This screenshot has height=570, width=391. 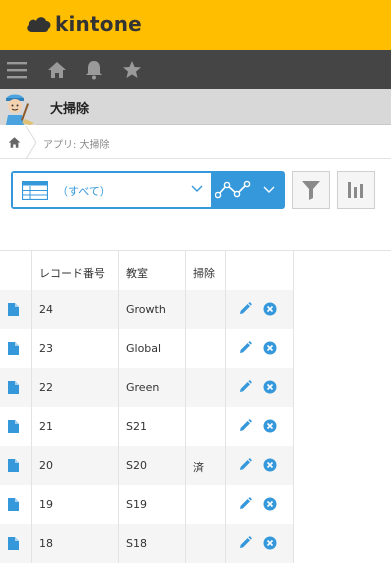 I want to click on room-cell: Growth, so click(x=152, y=309).